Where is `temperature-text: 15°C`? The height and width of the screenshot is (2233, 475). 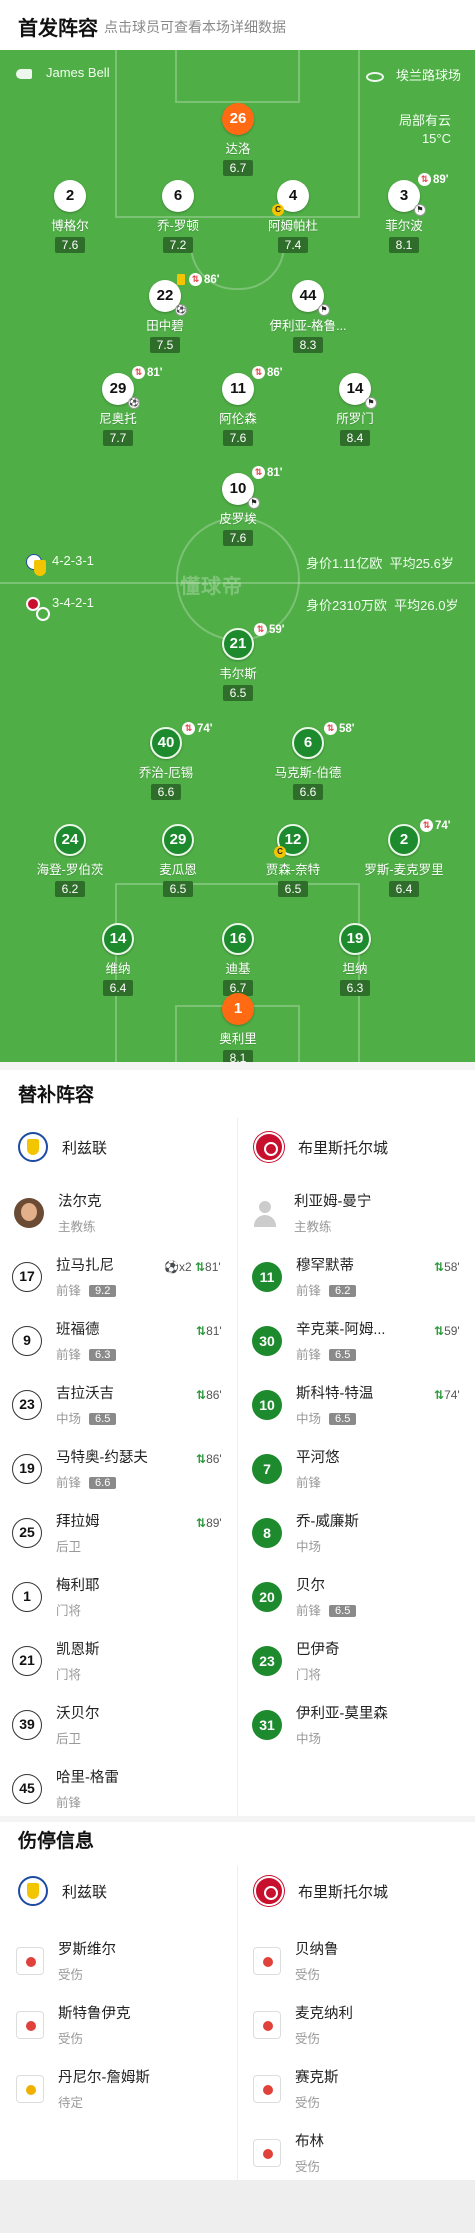 temperature-text: 15°C is located at coordinates (436, 138).